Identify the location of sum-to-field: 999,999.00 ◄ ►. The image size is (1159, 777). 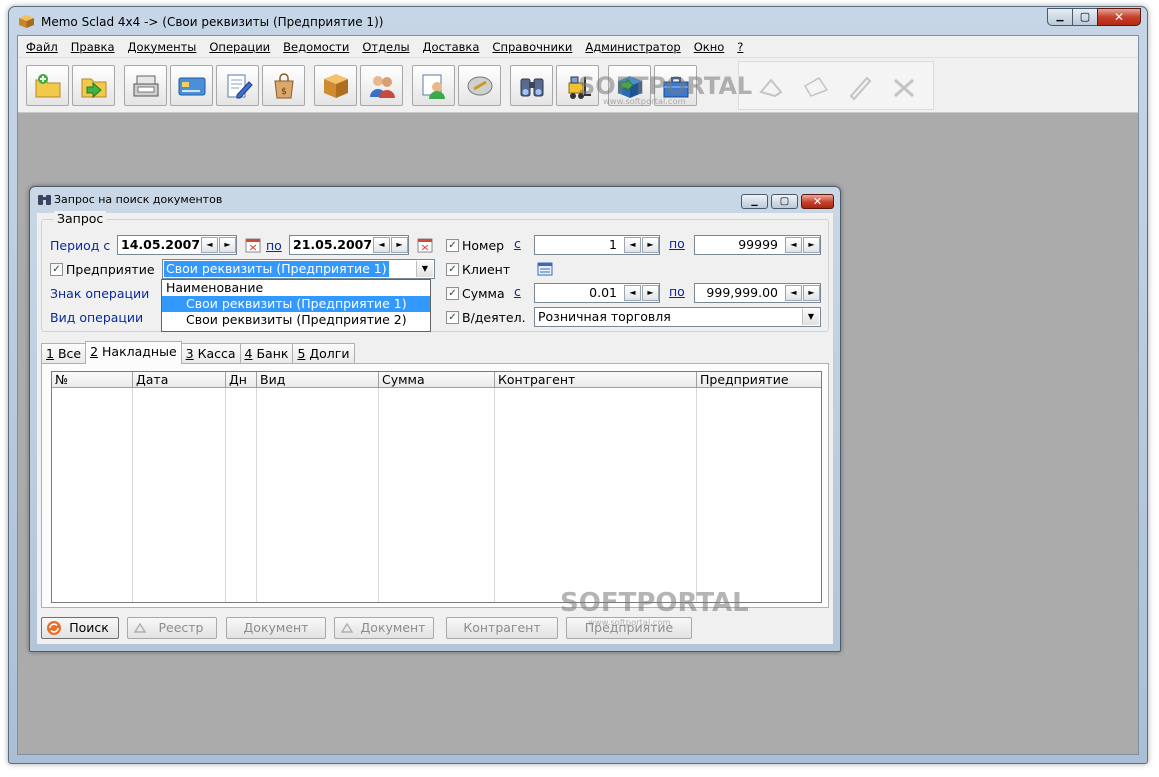
(757, 293).